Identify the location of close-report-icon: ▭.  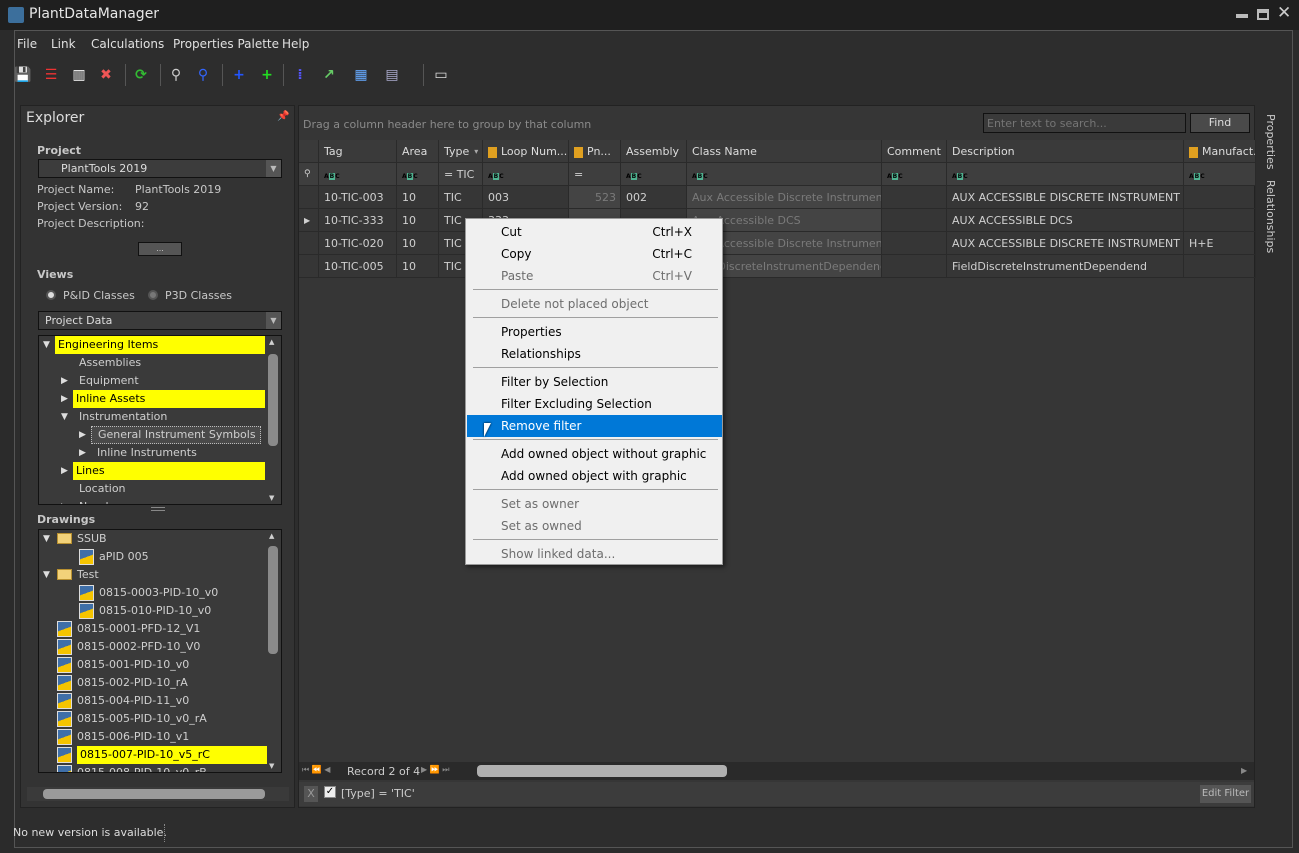
(441, 75).